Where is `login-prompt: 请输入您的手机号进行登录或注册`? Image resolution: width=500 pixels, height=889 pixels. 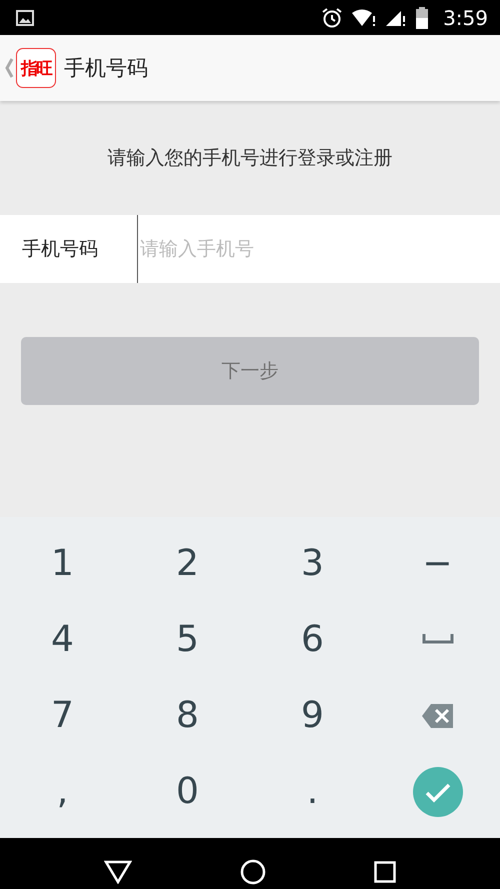
login-prompt: 请输入您的手机号进行登录或注册 is located at coordinates (250, 158).